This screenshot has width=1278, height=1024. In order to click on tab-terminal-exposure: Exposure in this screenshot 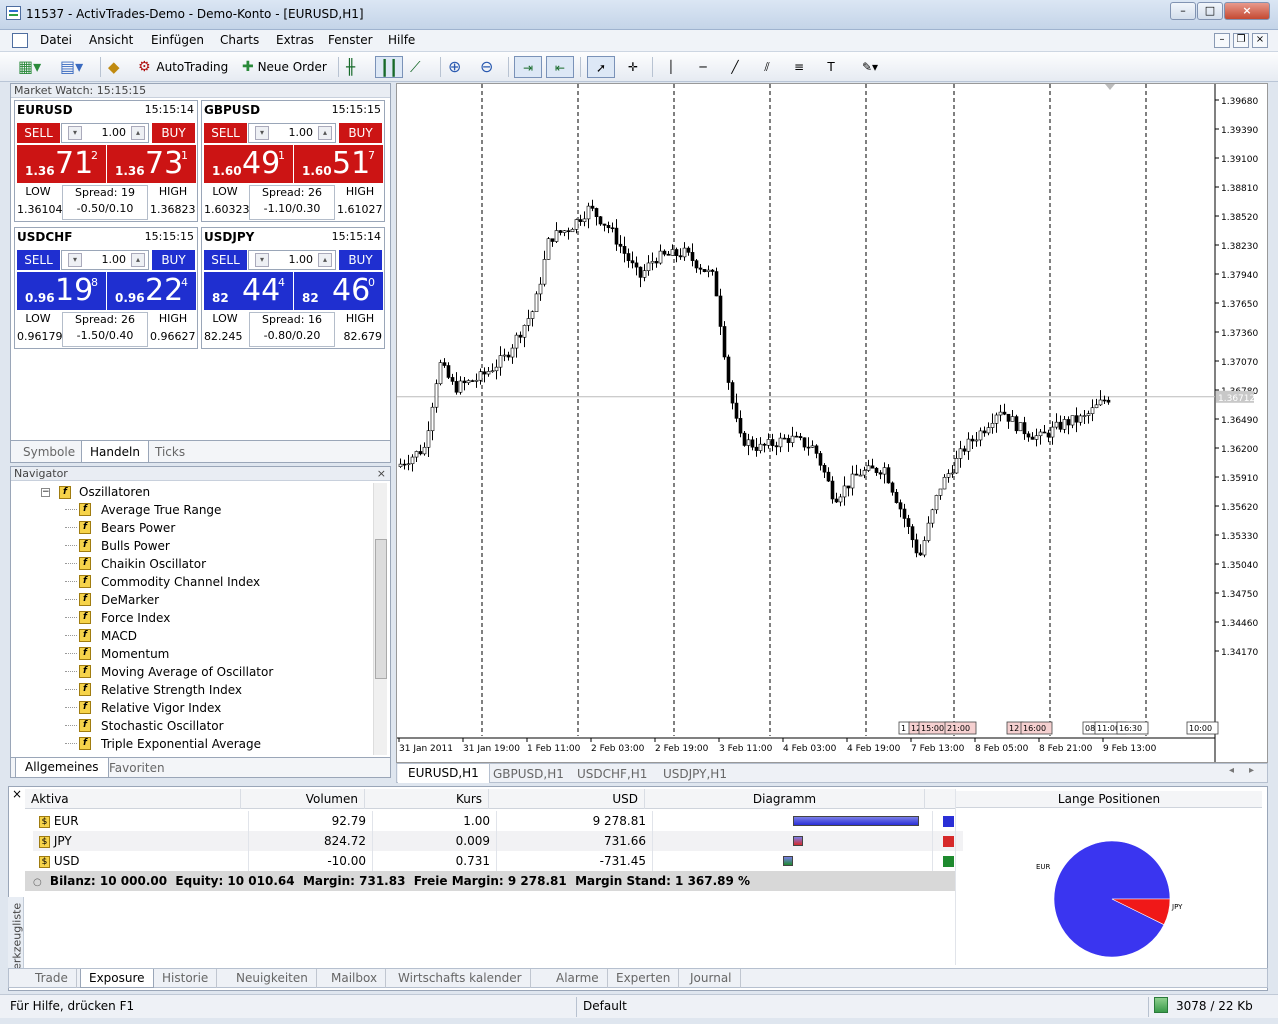, I will do `click(117, 978)`.